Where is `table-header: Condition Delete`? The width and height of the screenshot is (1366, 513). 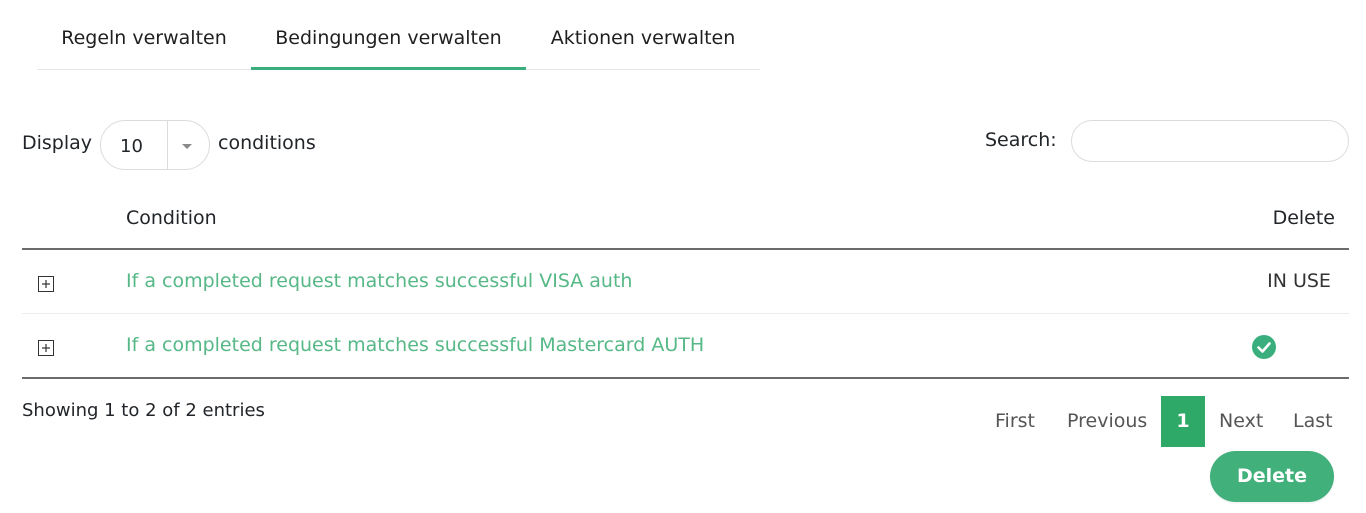 table-header: Condition Delete is located at coordinates (685, 220).